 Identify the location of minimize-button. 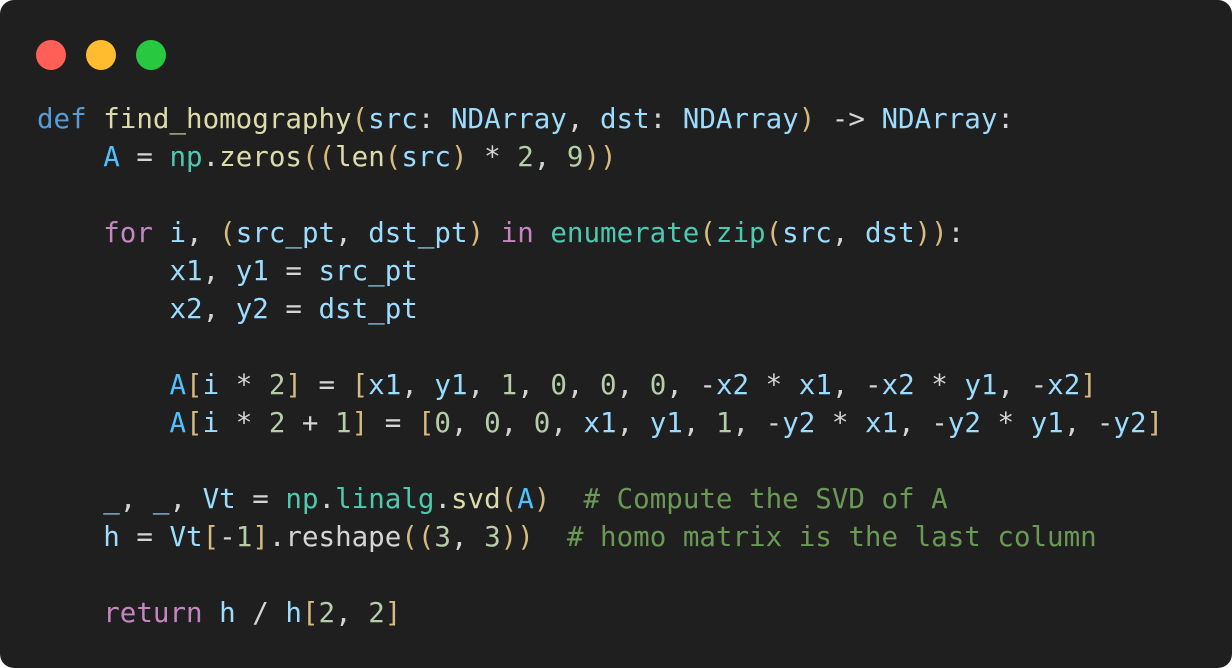
(101, 55).